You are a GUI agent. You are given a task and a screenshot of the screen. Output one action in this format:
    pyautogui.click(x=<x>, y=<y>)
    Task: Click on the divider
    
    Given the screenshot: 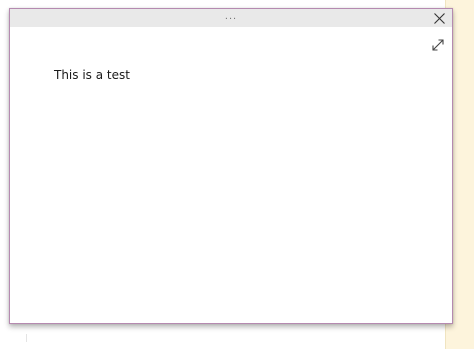 What is the action you would take?
    pyautogui.click(x=26, y=338)
    